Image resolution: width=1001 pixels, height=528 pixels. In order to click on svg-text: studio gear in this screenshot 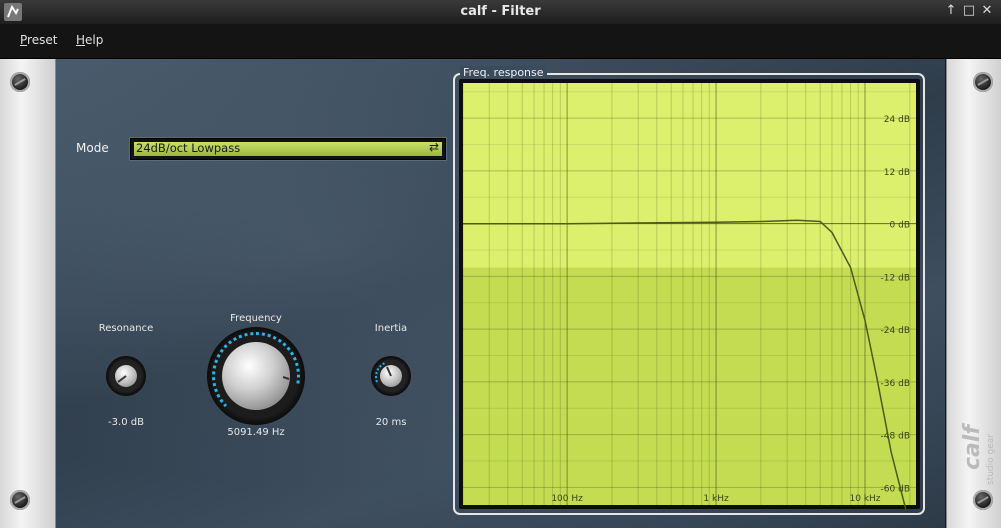, I will do `click(991, 459)`.